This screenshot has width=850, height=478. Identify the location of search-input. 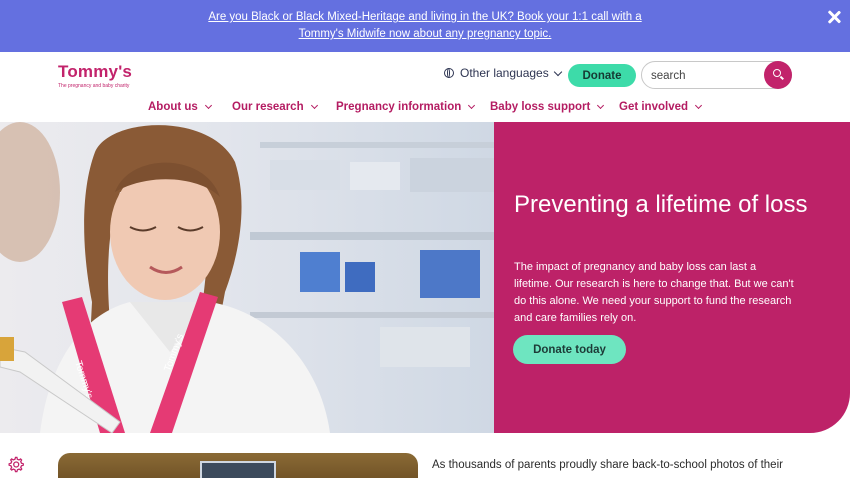
(706, 76).